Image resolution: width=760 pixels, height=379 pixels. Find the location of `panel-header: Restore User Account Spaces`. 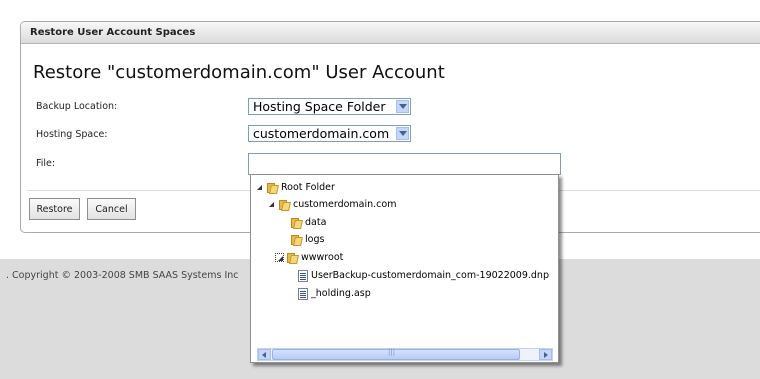

panel-header: Restore User Account Spaces is located at coordinates (390, 33).